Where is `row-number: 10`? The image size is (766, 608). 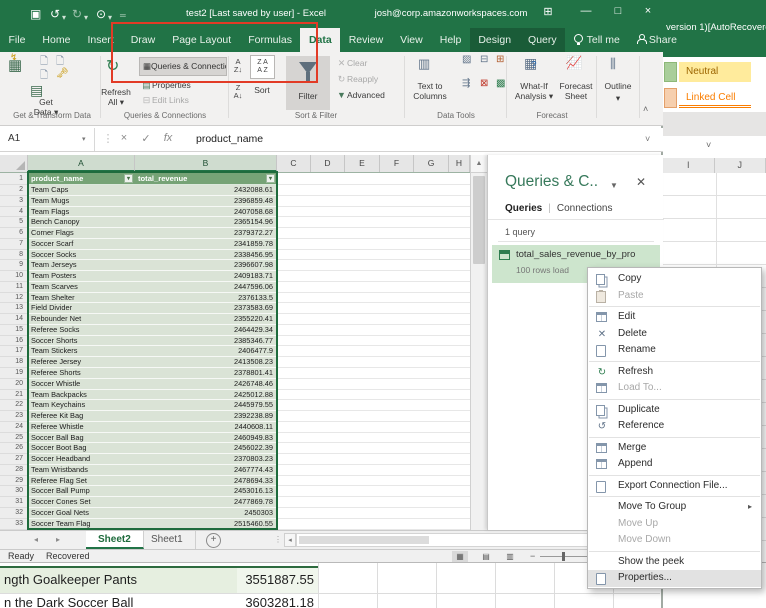
row-number: 10 is located at coordinates (14, 276).